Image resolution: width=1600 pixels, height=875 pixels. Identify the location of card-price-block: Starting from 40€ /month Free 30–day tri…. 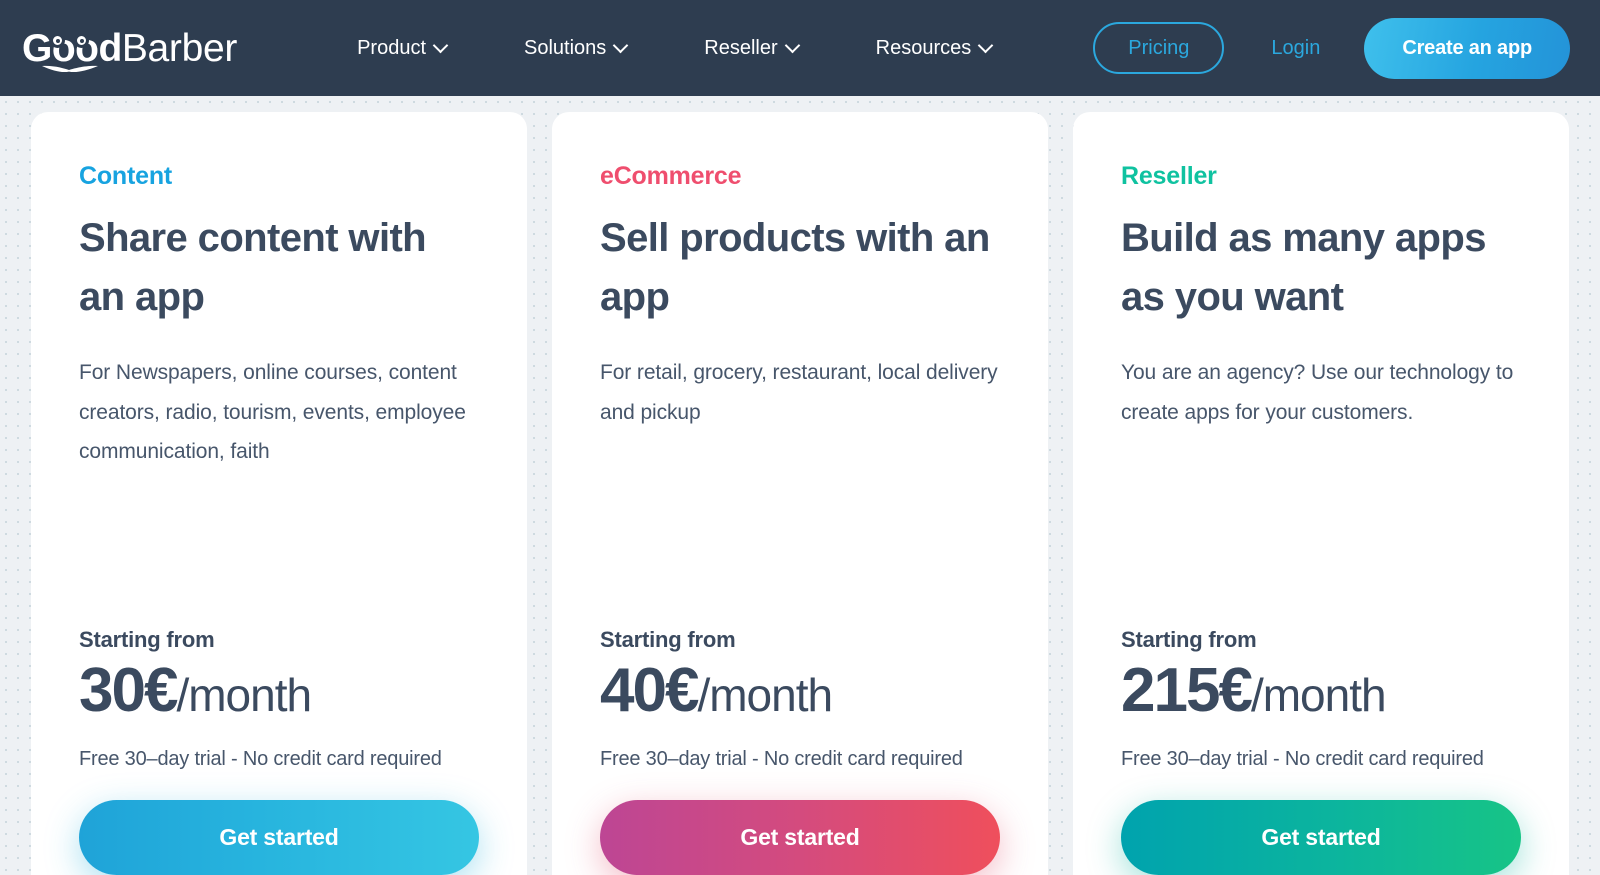
(800, 751).